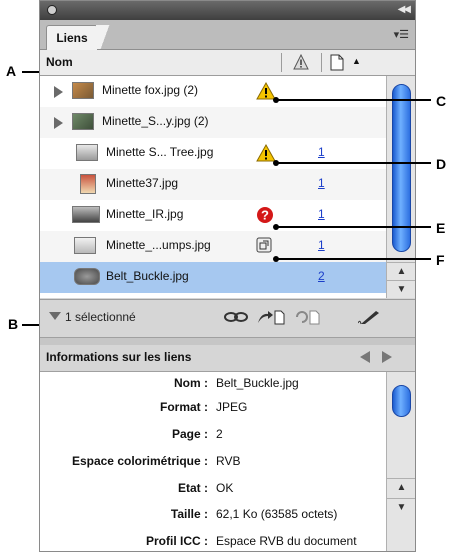 This screenshot has width=459, height=552. Describe the element at coordinates (321, 276) in the screenshot. I see `page-link: 2` at that location.